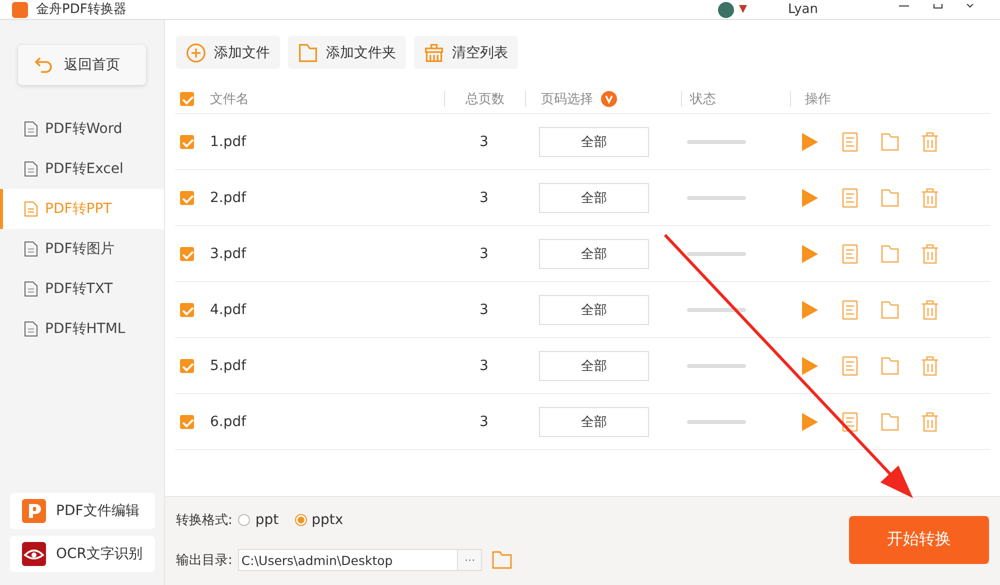  I want to click on back-home-button: 返回首页, so click(82, 65).